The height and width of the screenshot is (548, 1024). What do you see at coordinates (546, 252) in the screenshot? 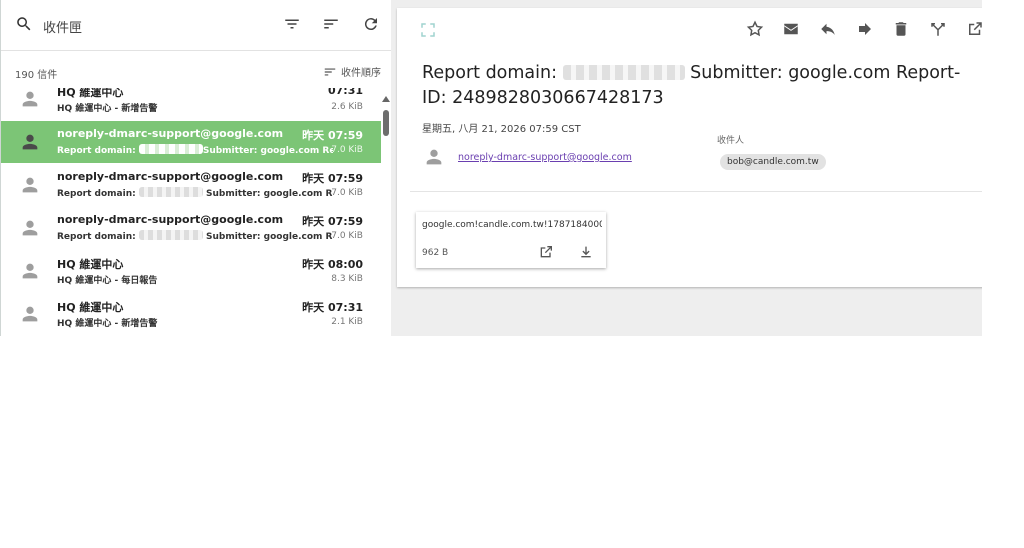
I see `open-attachment-icon` at bounding box center [546, 252].